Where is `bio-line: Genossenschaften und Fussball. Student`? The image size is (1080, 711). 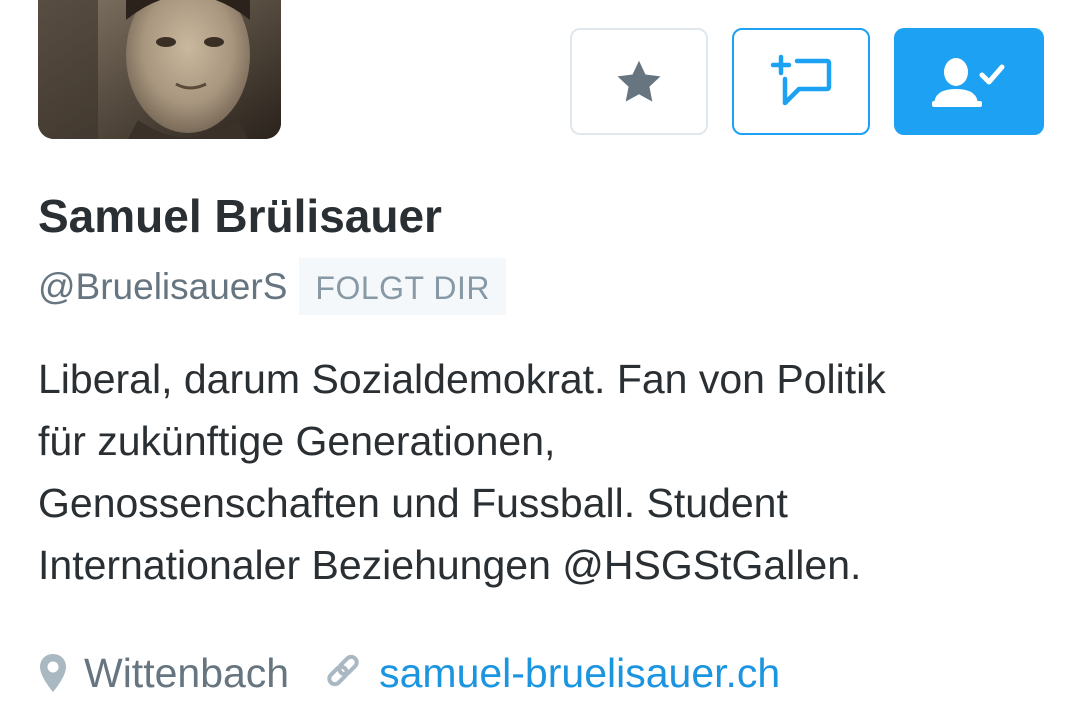
bio-line: Genossenschaften und Fussball. Student is located at coordinates (413, 503).